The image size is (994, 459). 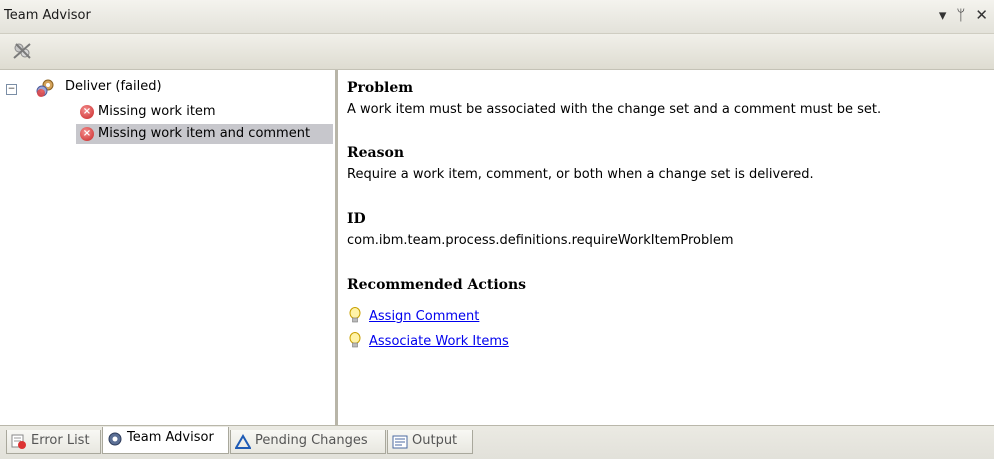 What do you see at coordinates (311, 440) in the screenshot?
I see `tab-label: Pending Changes` at bounding box center [311, 440].